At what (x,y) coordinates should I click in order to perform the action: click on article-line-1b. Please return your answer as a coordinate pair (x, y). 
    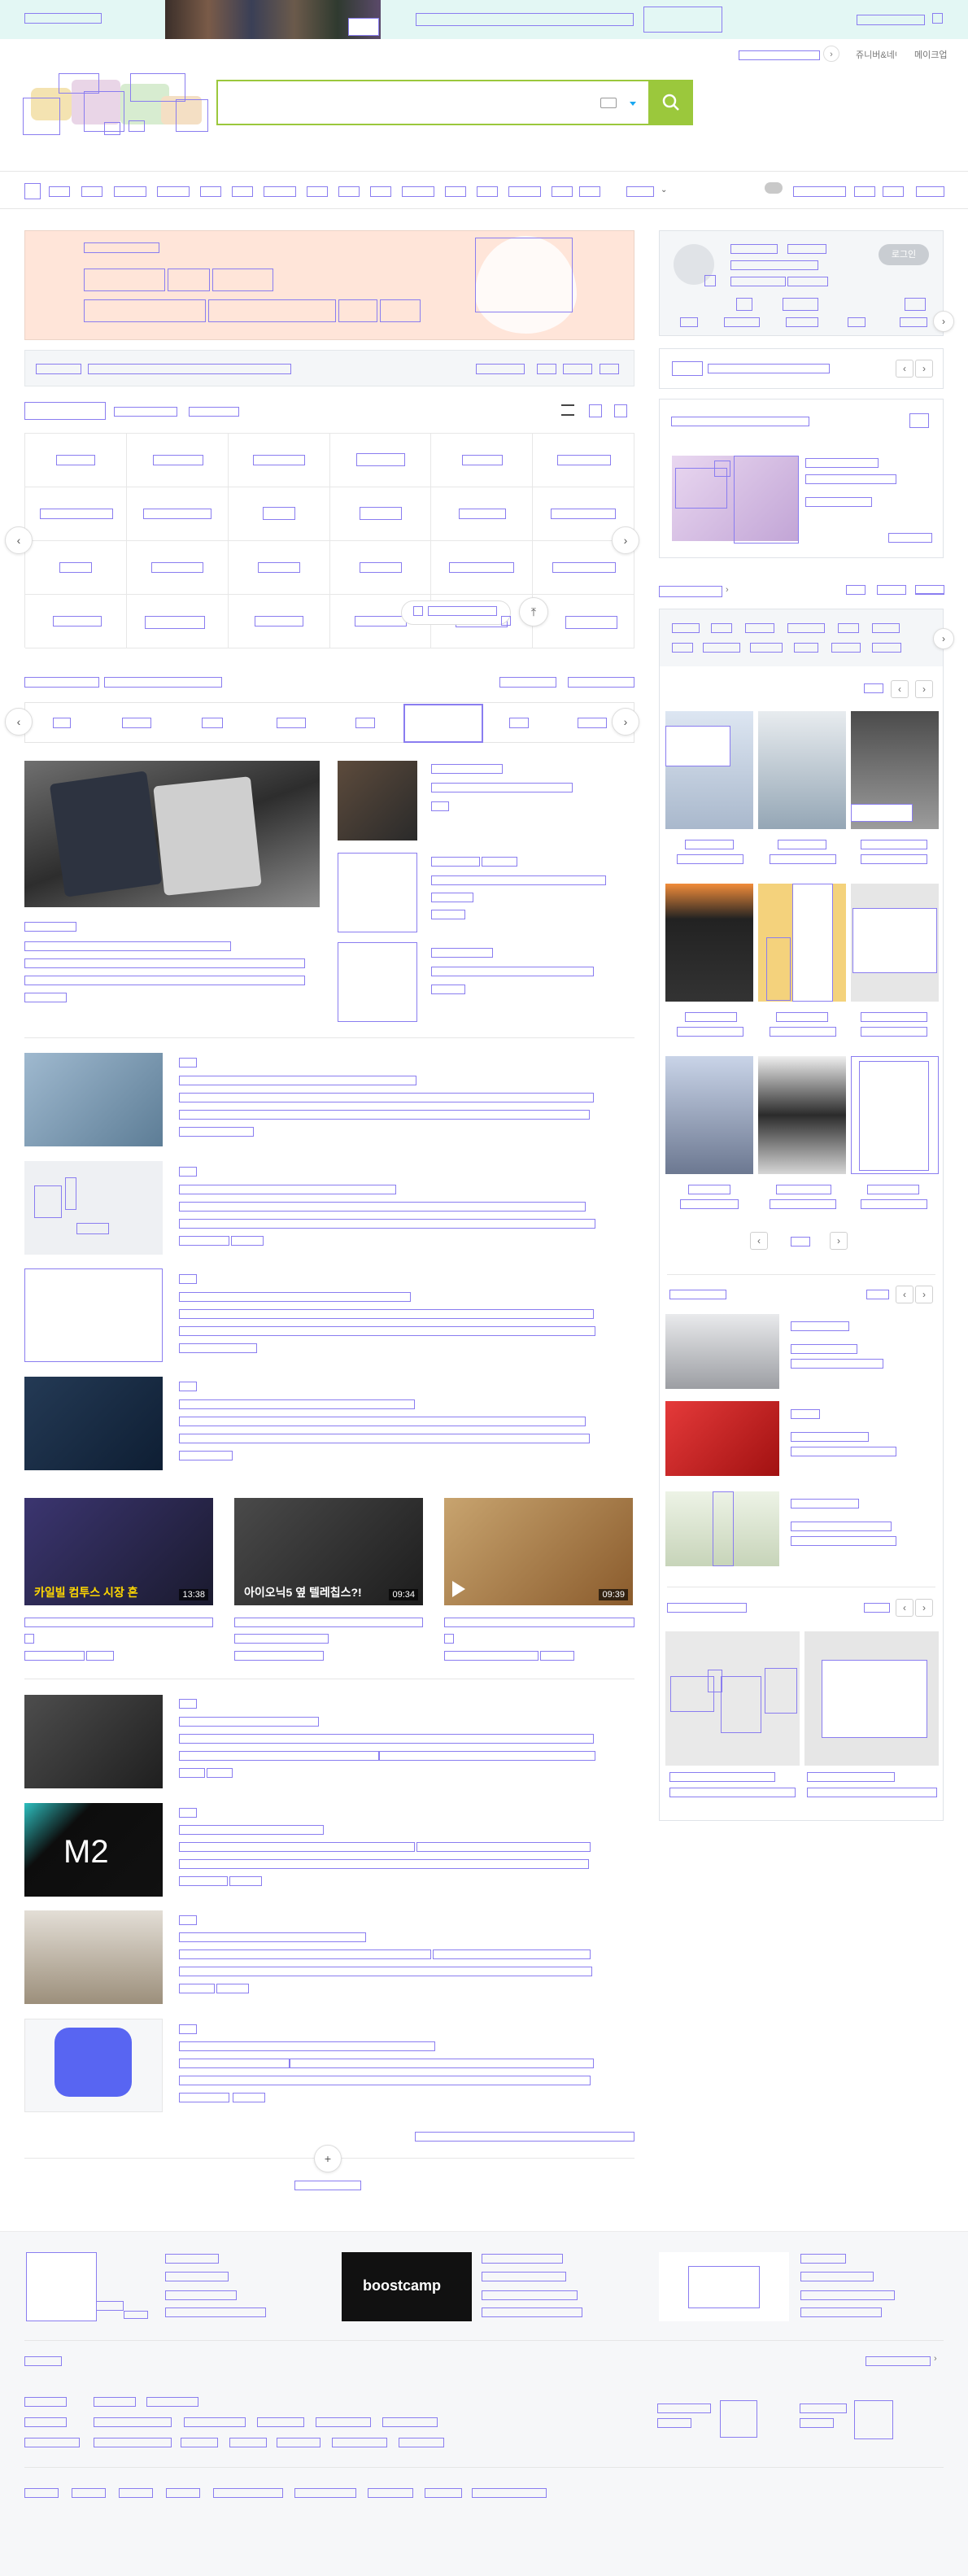
    Looking at the image, I should click on (384, 1115).